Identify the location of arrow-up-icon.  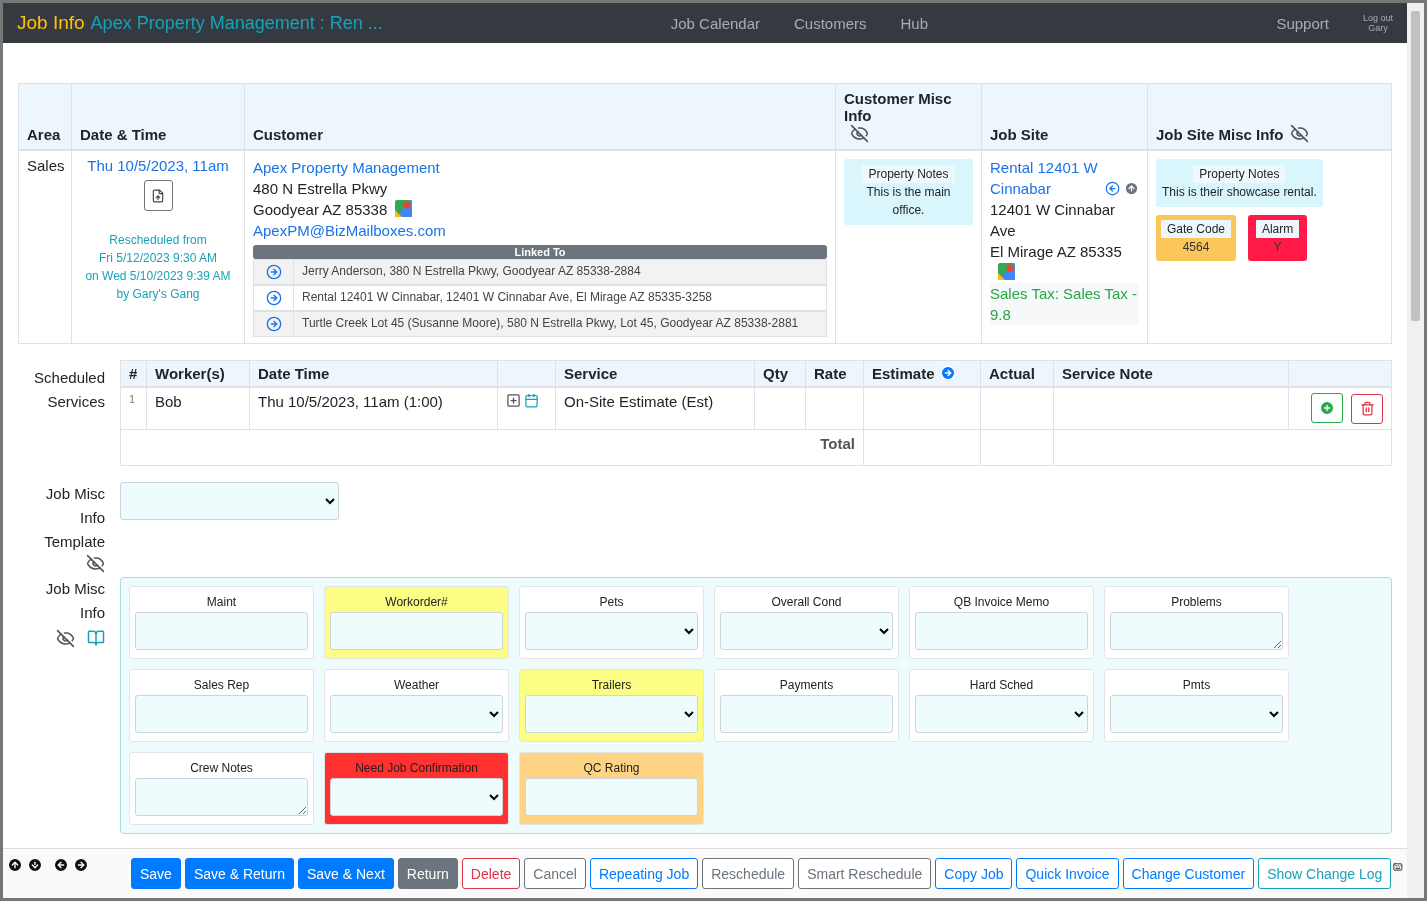
(15, 865).